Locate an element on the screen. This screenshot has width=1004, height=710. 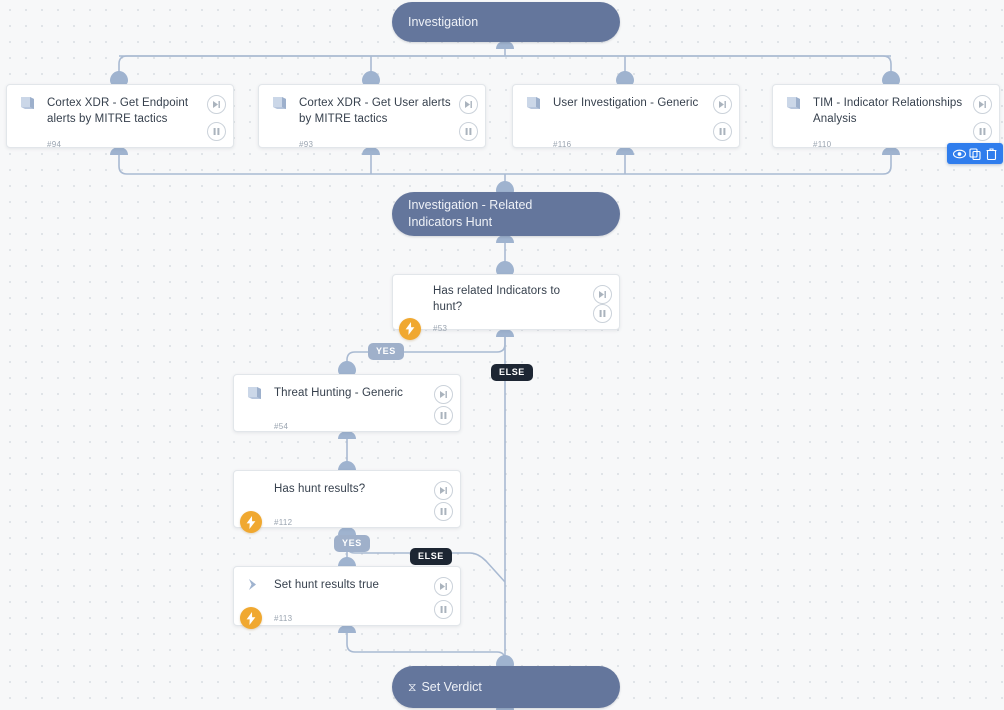
task-card-116: User Investigation - Generic #116 is located at coordinates (626, 116).